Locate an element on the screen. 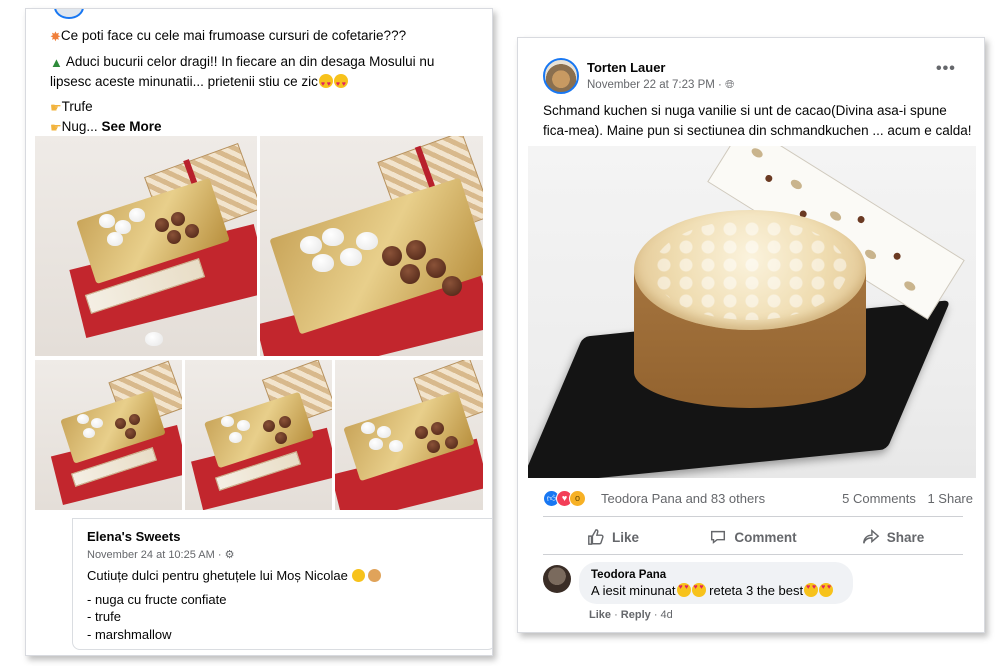  comment-button: Comment is located at coordinates (753, 537).